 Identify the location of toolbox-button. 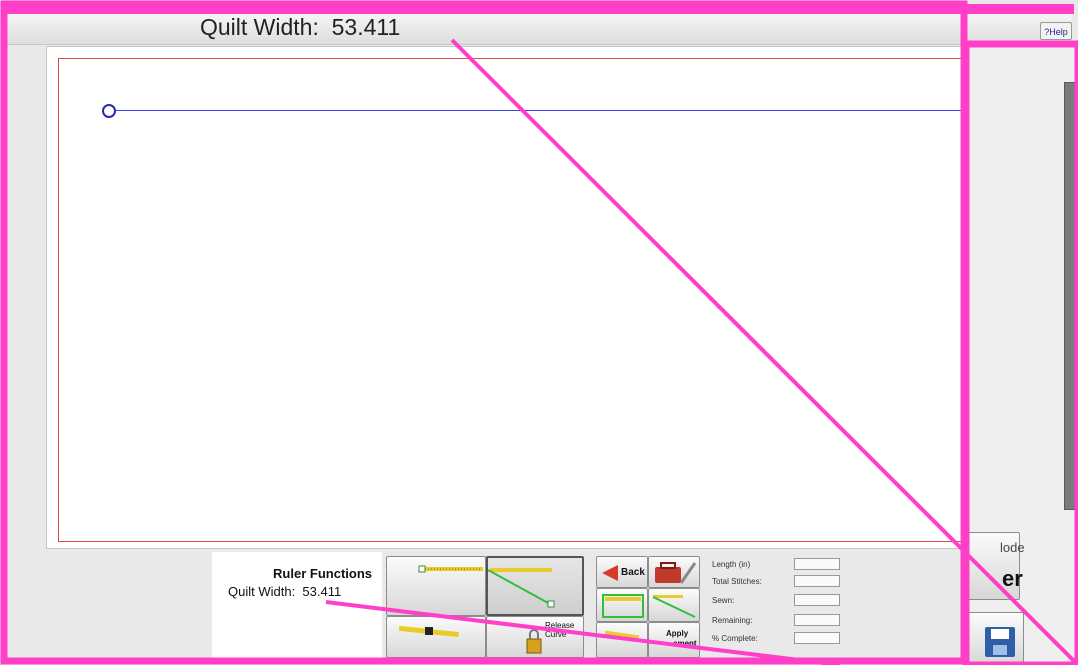
(674, 572).